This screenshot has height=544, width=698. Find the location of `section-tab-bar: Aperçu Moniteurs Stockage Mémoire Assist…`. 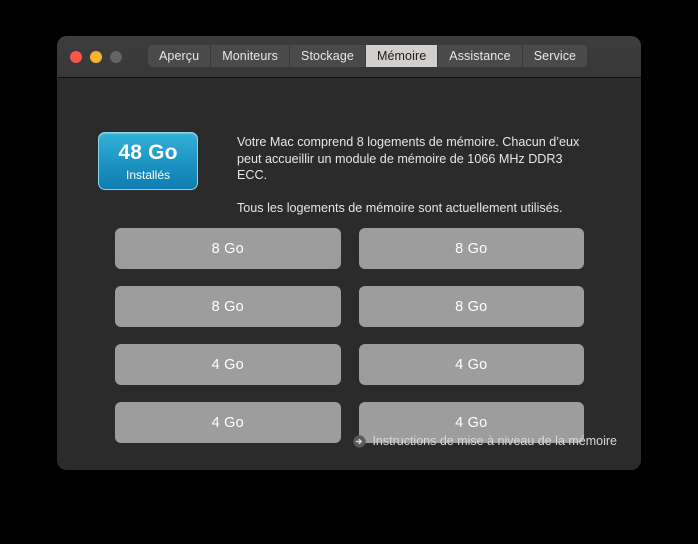

section-tab-bar: Aperçu Moniteurs Stockage Mémoire Assist… is located at coordinates (368, 56).